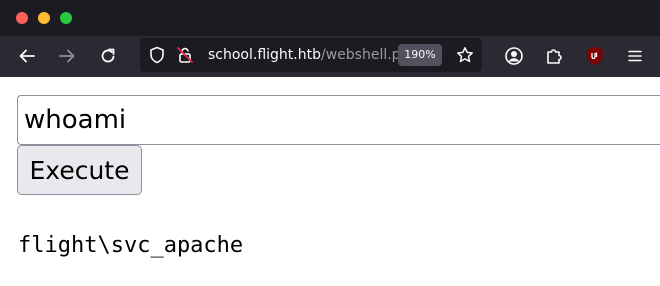  I want to click on ublock-icon, so click(595, 56).